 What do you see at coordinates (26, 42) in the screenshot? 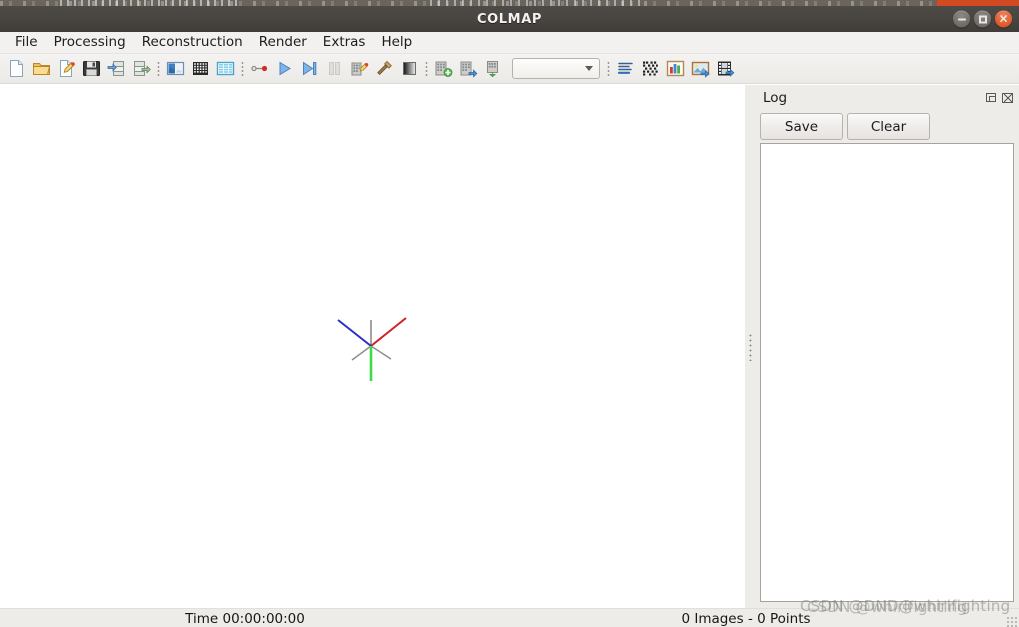
I see `menu-file: File` at bounding box center [26, 42].